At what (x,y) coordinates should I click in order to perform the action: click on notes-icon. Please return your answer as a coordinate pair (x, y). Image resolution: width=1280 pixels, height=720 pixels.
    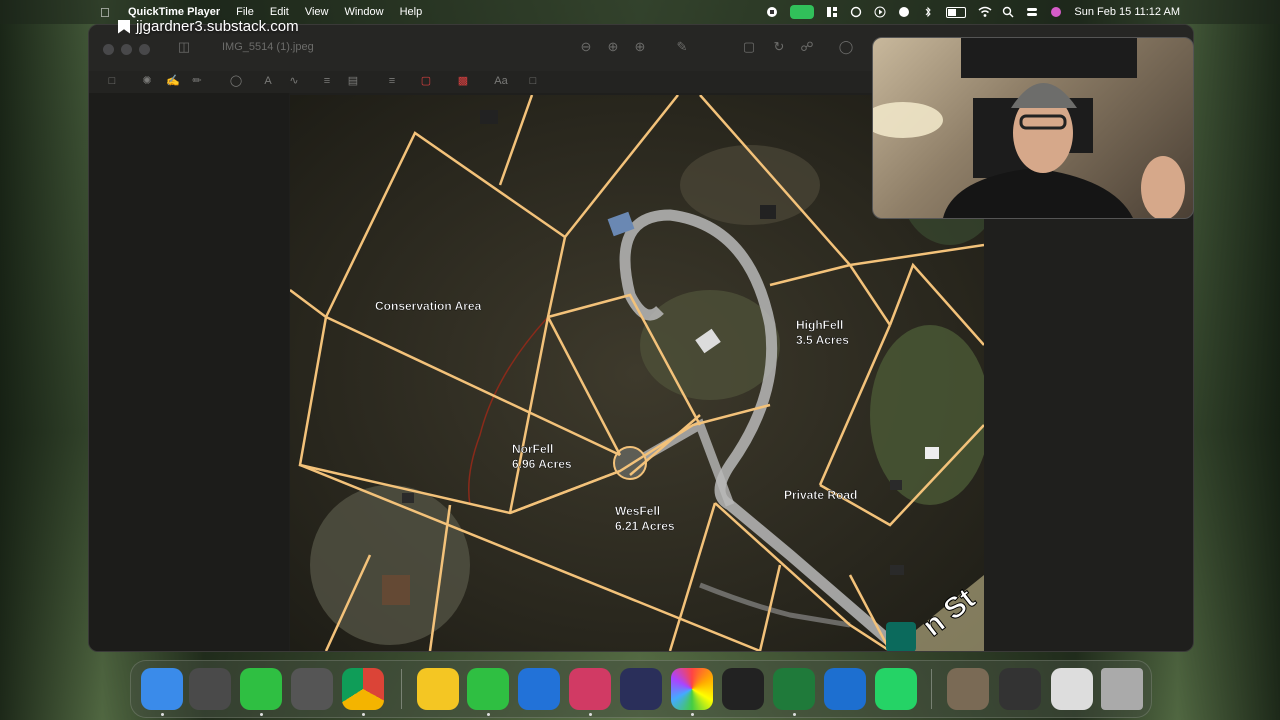
    Looking at the image, I should click on (438, 689).